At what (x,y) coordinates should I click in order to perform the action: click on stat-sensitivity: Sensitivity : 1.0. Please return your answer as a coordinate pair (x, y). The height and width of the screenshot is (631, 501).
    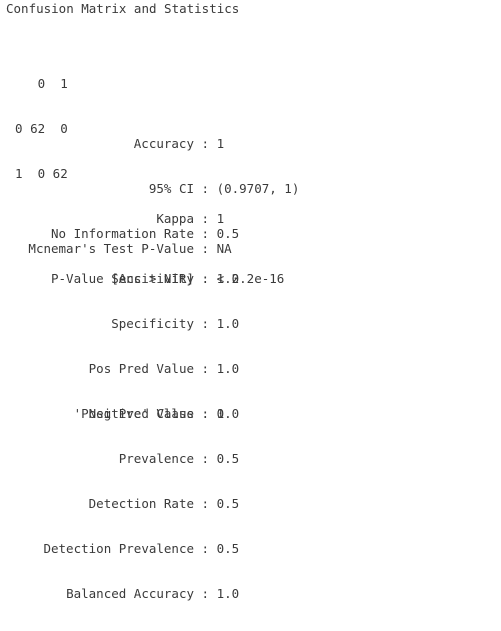
    Looking at the image, I should click on (119, 278).